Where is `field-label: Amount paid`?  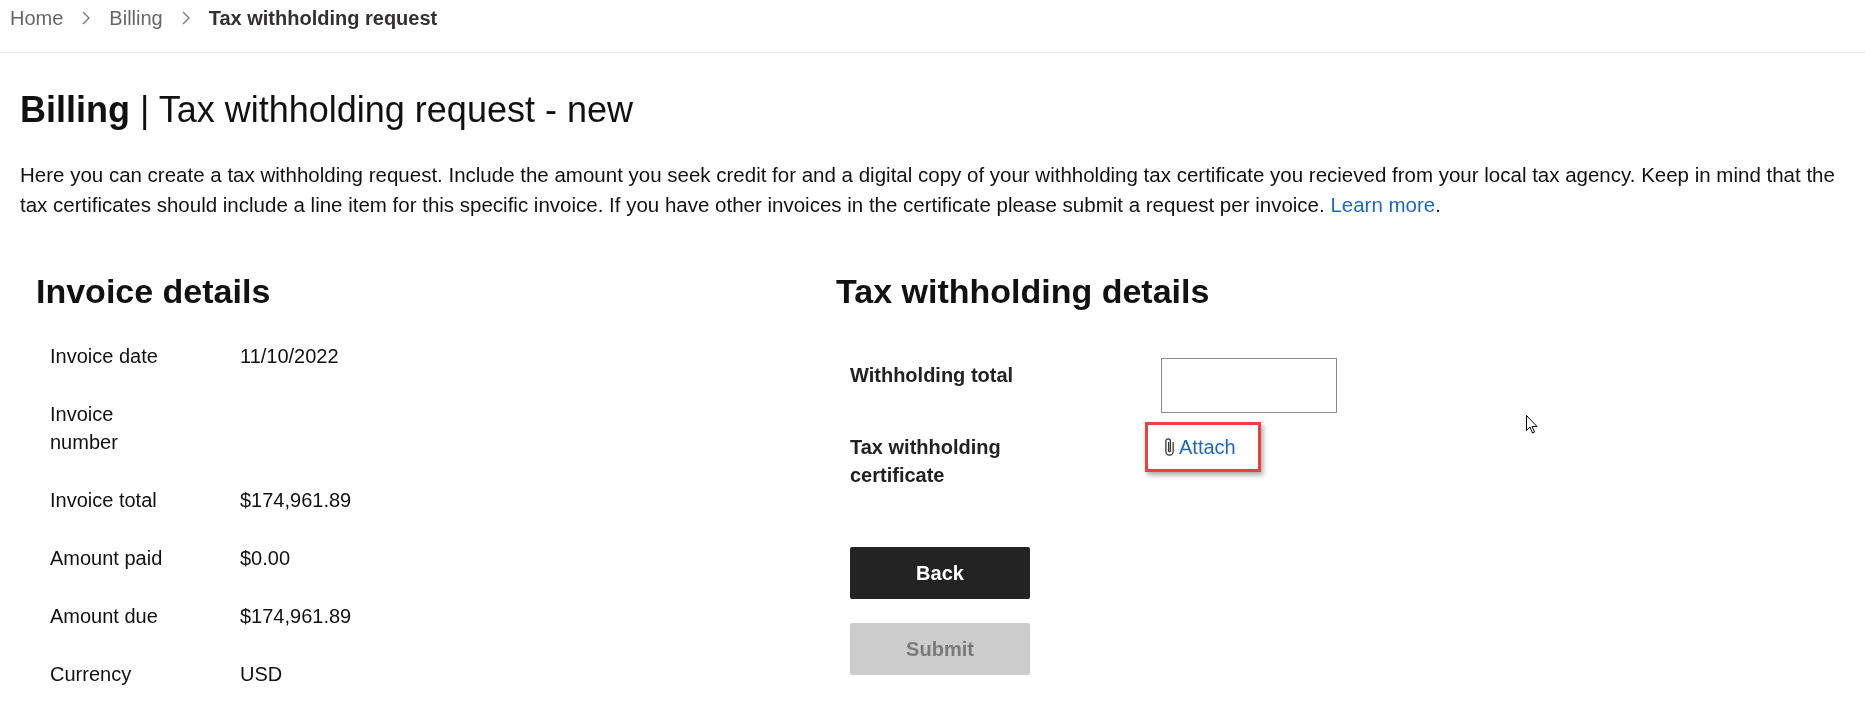
field-label: Amount paid is located at coordinates (106, 558).